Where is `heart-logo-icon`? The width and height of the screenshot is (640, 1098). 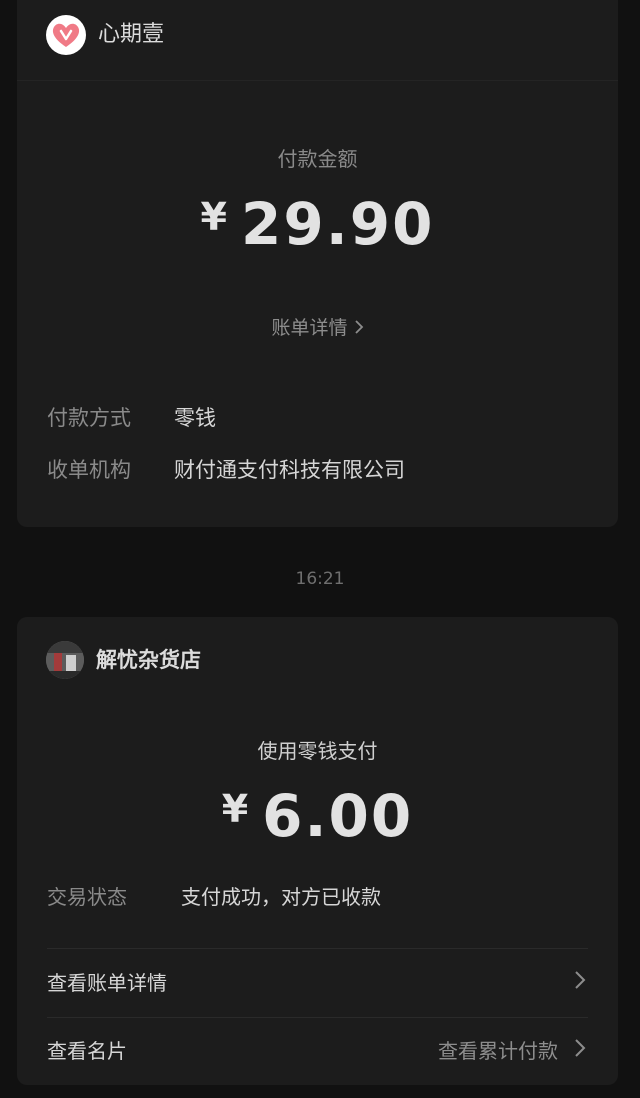
heart-logo-icon is located at coordinates (66, 35).